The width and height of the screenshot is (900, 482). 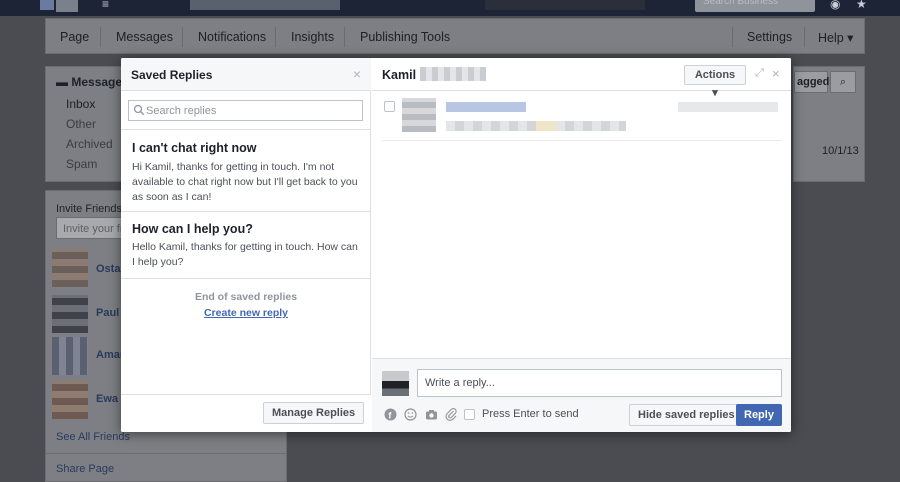 I want to click on camera-icon, so click(x=431, y=414).